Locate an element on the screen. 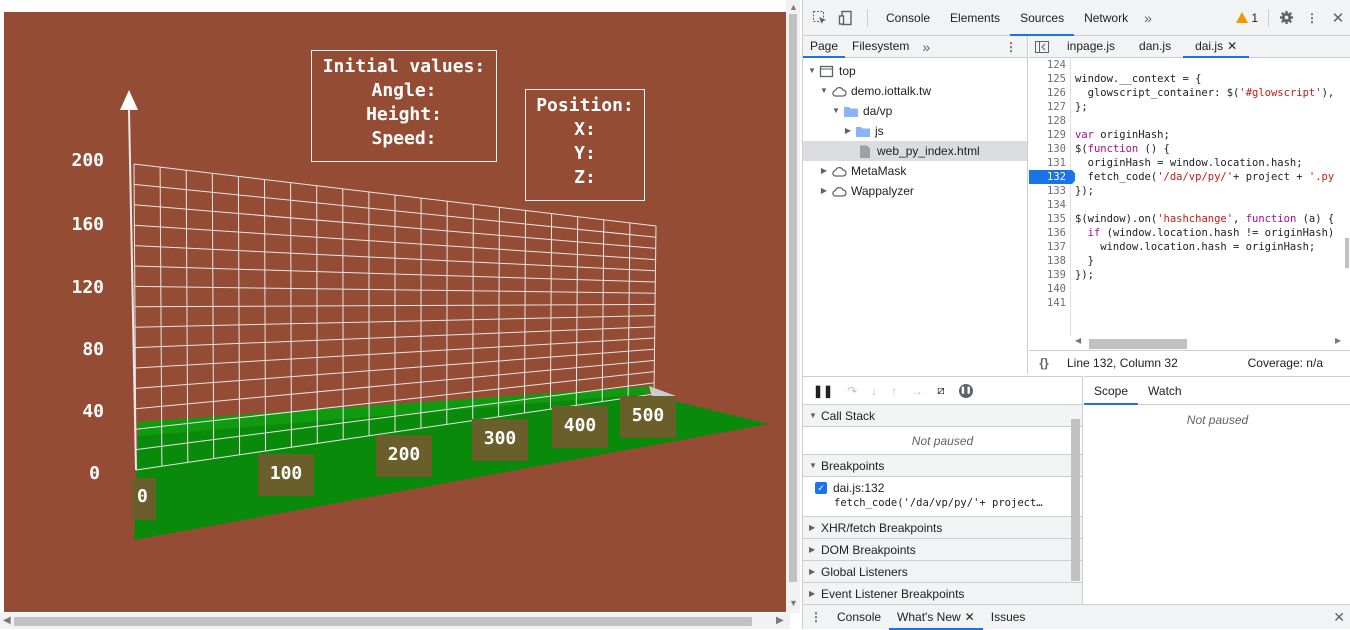 This screenshot has height=630, width=1350. line-number: 141 is located at coordinates (1049, 303).